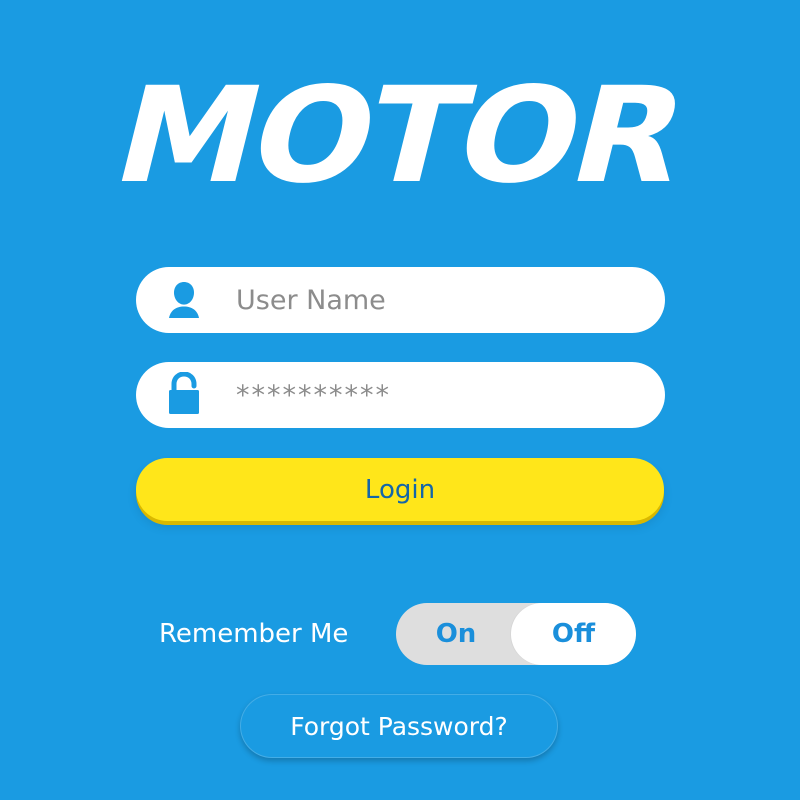 The image size is (800, 800). I want to click on remember-me-label: Remember Me, so click(254, 634).